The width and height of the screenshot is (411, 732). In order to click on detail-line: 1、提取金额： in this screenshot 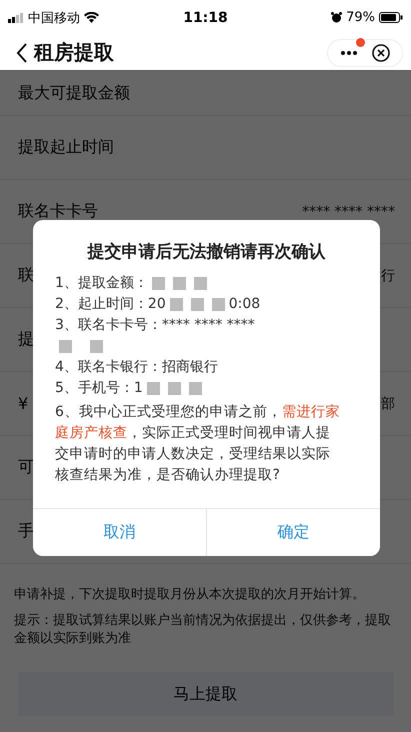, I will do `click(101, 283)`.